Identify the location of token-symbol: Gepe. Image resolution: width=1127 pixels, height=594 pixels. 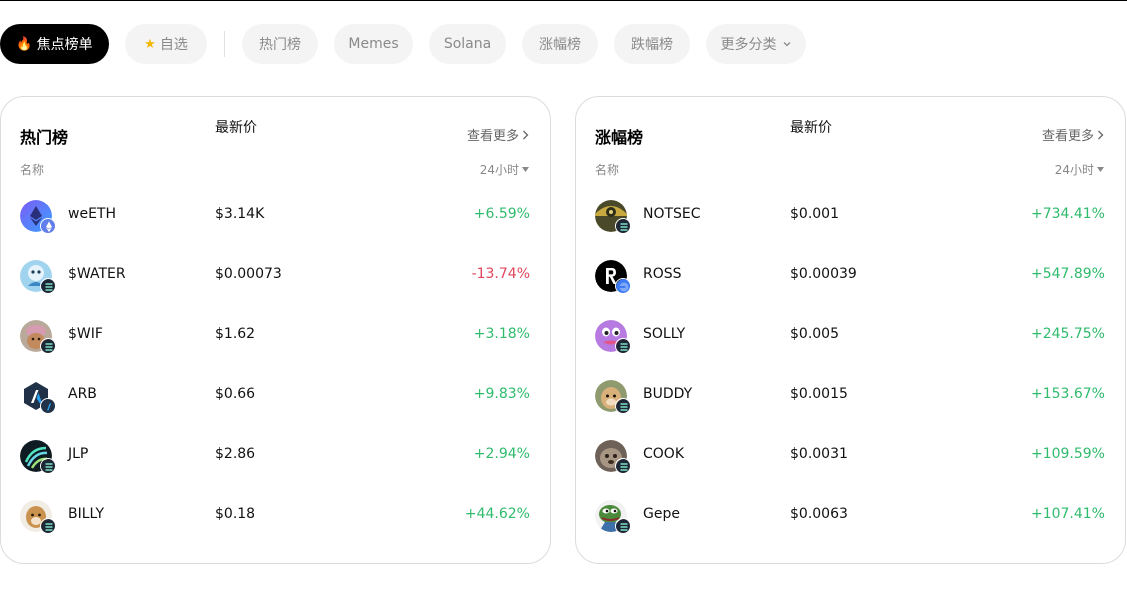
(661, 514).